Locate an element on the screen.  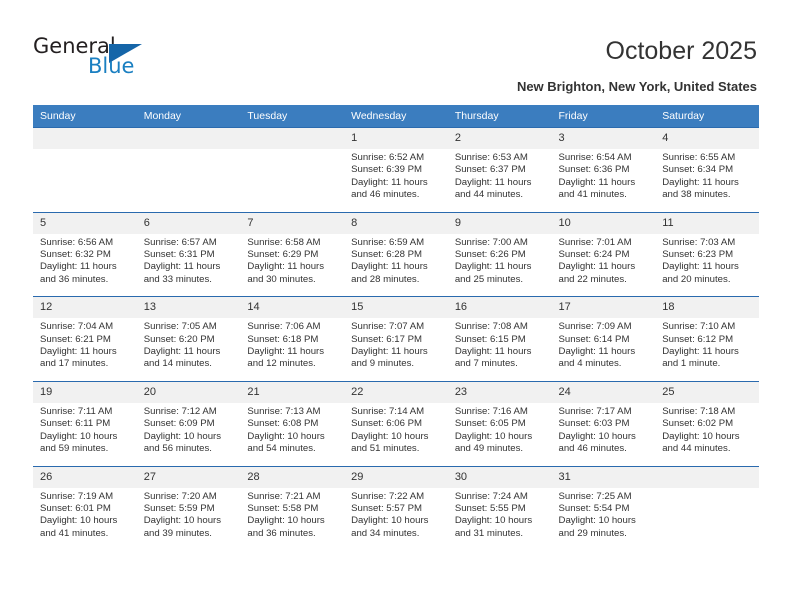
daylight-text: Daylight: 11 hours and 28 minutes. is located at coordinates (389, 273).